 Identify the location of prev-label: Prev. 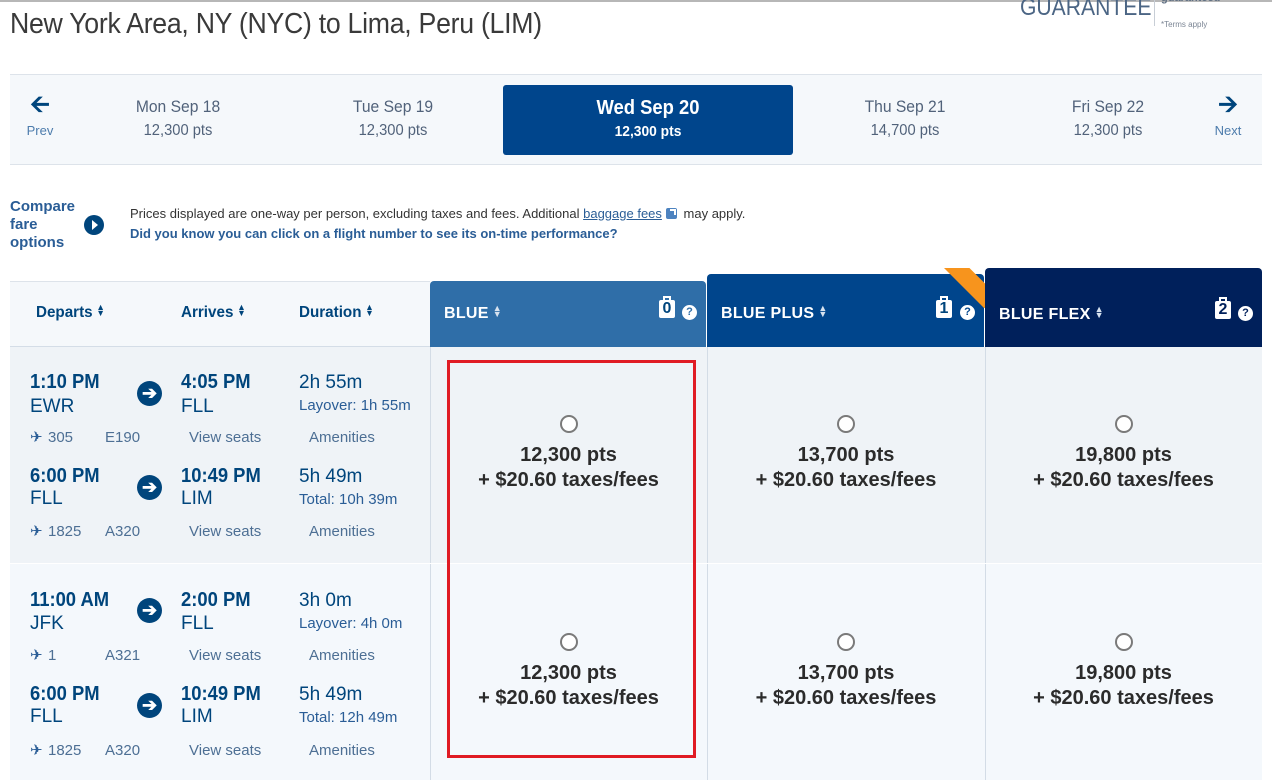
(40, 130).